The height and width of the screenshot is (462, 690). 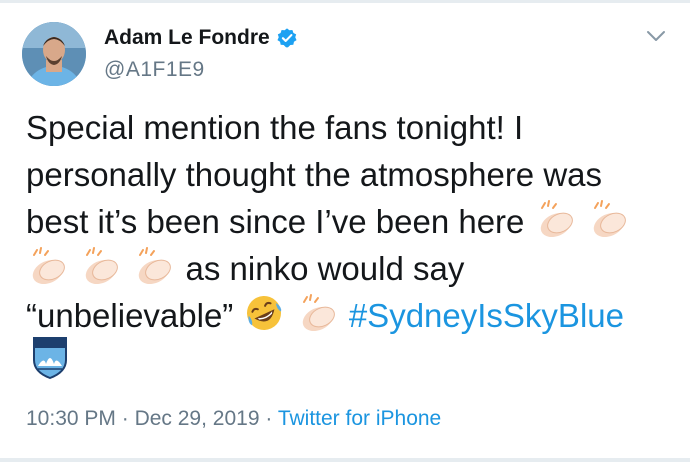 What do you see at coordinates (486, 315) in the screenshot?
I see `hashtag-link: #SydneyIsSkyBlue` at bounding box center [486, 315].